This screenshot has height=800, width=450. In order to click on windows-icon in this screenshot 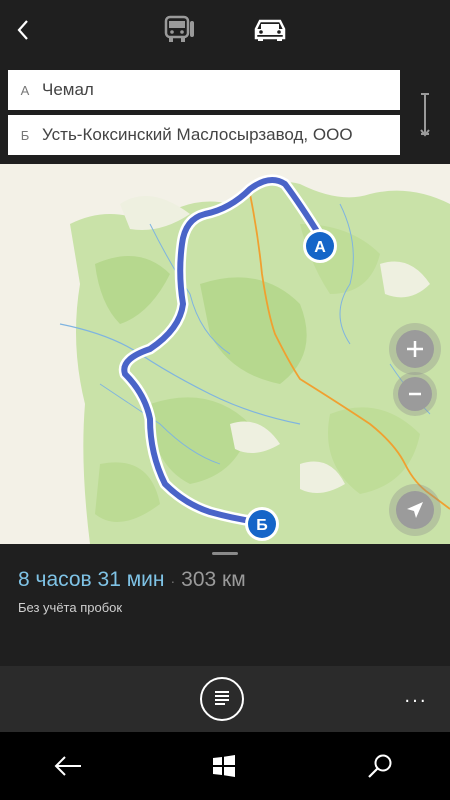, I will do `click(224, 766)`.